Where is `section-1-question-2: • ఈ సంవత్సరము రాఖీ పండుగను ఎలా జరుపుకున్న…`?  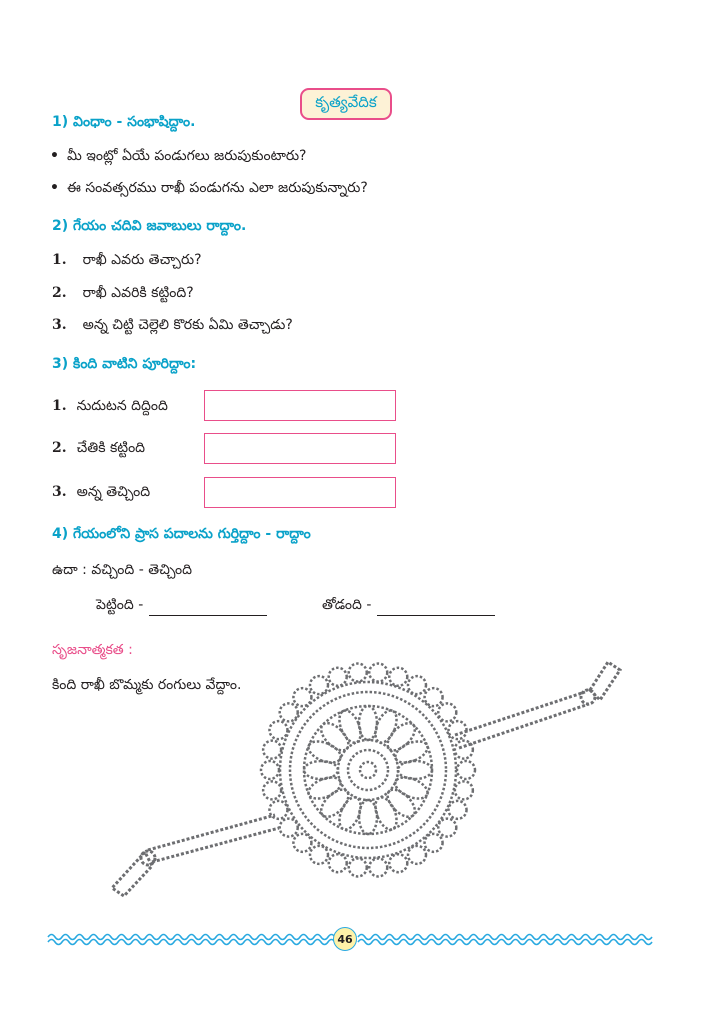 section-1-question-2: • ఈ సంవత్సరము రాఖీ పండుగను ఎలా జరుపుకున్న… is located at coordinates (209, 189).